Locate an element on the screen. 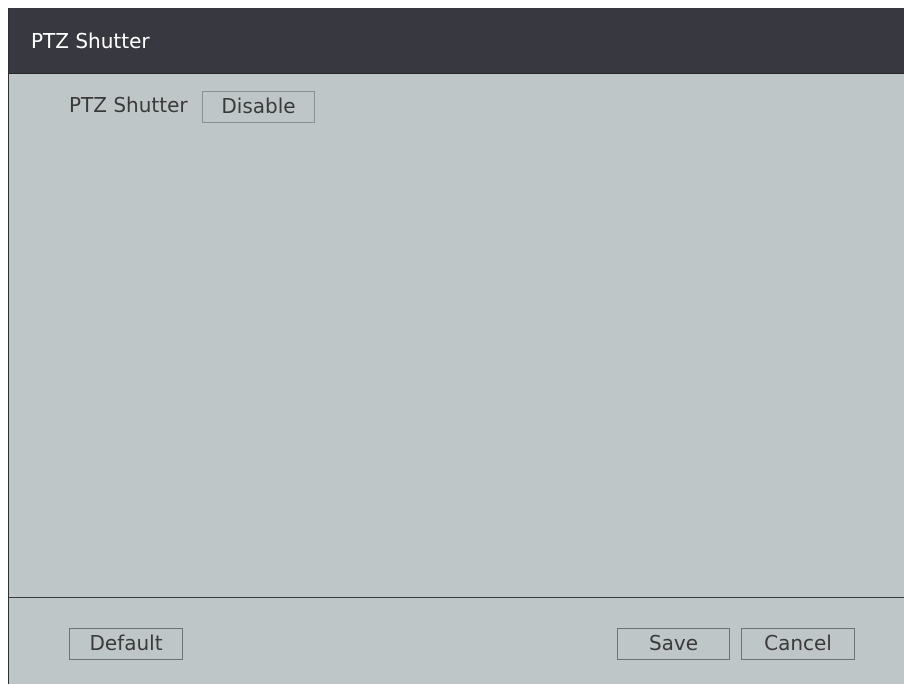 This screenshot has width=904, height=684. dialog-titlebar: PTZ Shutter is located at coordinates (456, 41).